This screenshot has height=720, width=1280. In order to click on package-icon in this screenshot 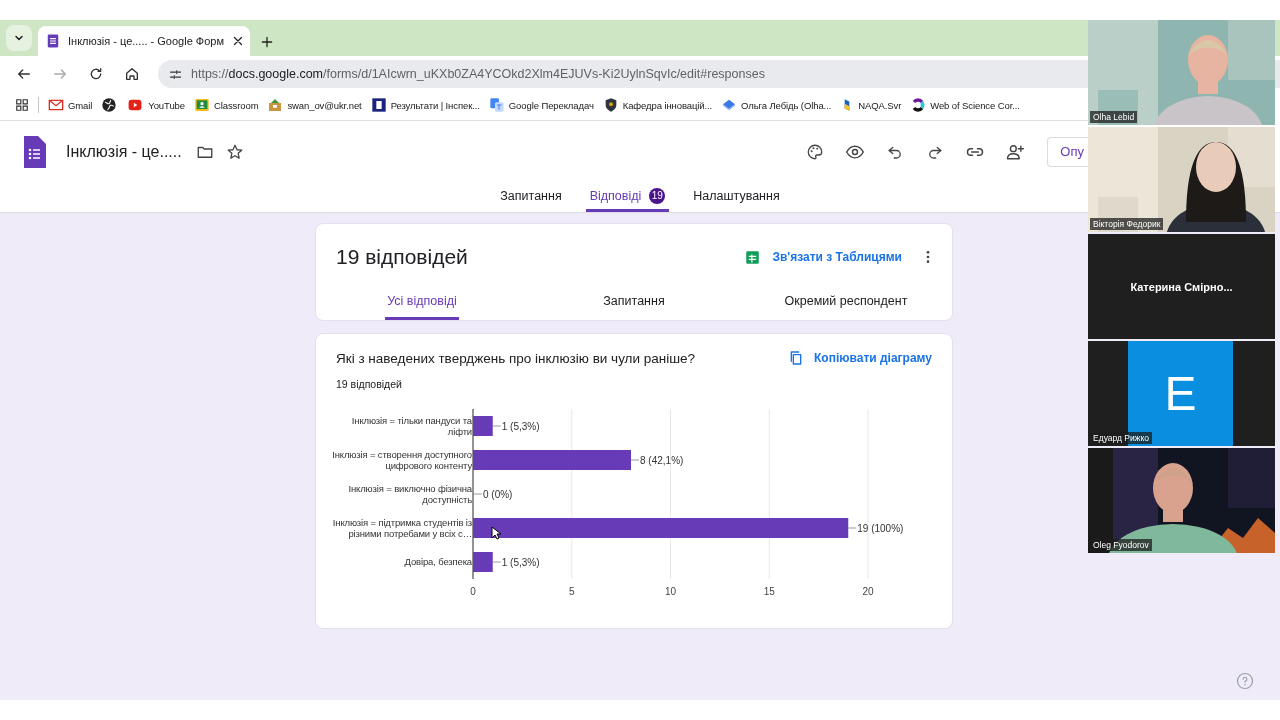, I will do `click(275, 105)`.